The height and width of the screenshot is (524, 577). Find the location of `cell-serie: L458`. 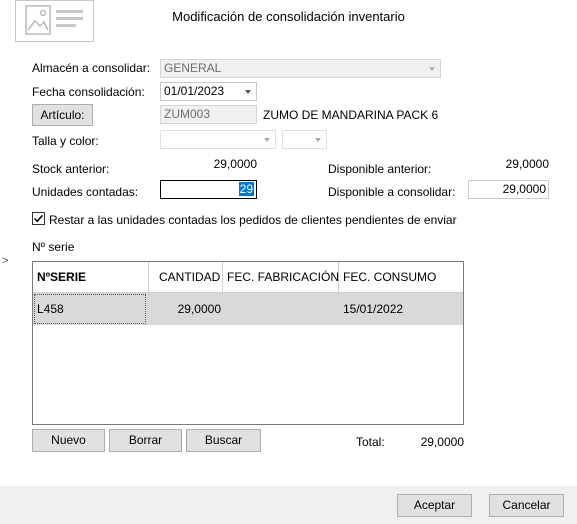

cell-serie: L458 is located at coordinates (90, 309).